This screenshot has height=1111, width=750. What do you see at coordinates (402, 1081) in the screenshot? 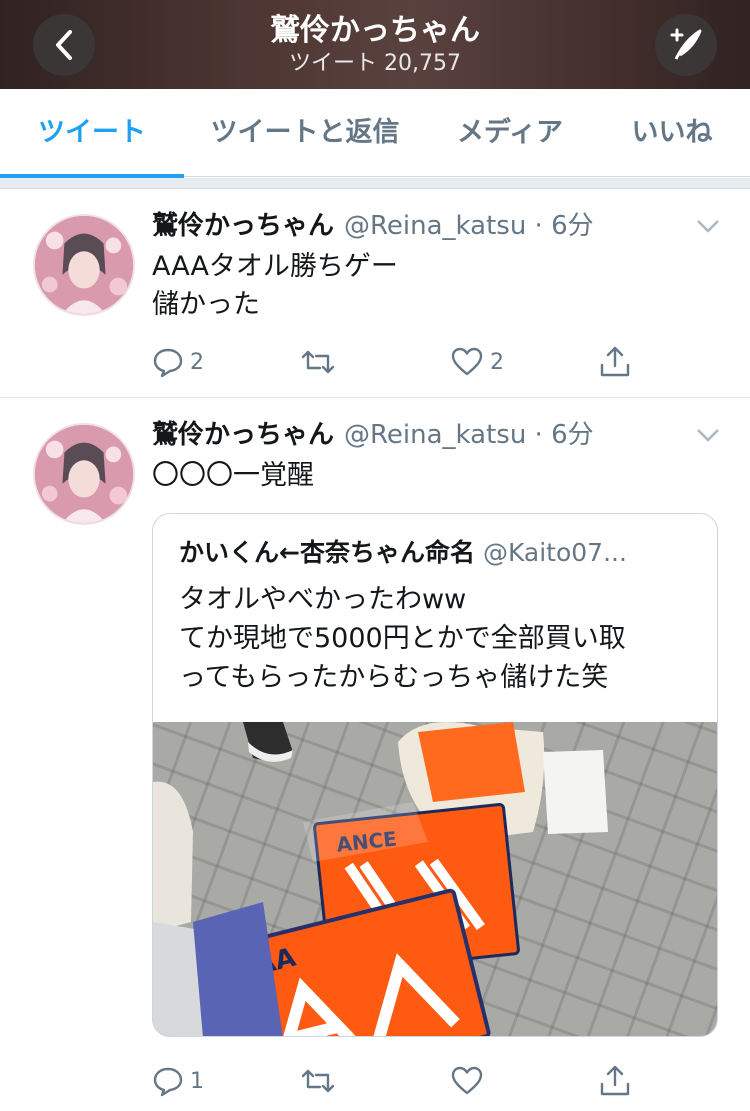
I see `tweet-actions: 1` at bounding box center [402, 1081].